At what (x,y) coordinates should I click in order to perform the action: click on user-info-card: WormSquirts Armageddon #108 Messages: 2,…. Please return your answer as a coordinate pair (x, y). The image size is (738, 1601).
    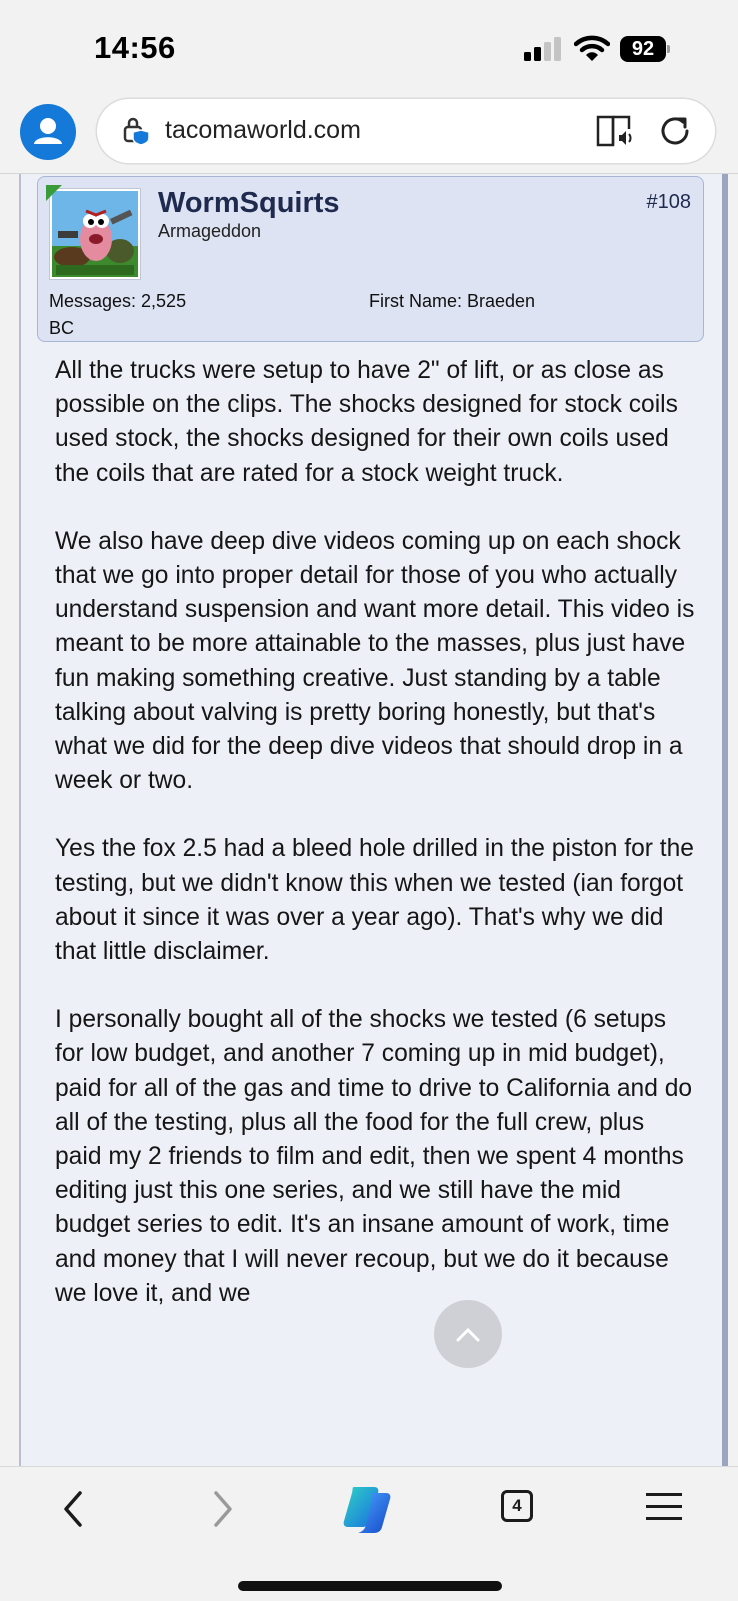
    Looking at the image, I should click on (370, 259).